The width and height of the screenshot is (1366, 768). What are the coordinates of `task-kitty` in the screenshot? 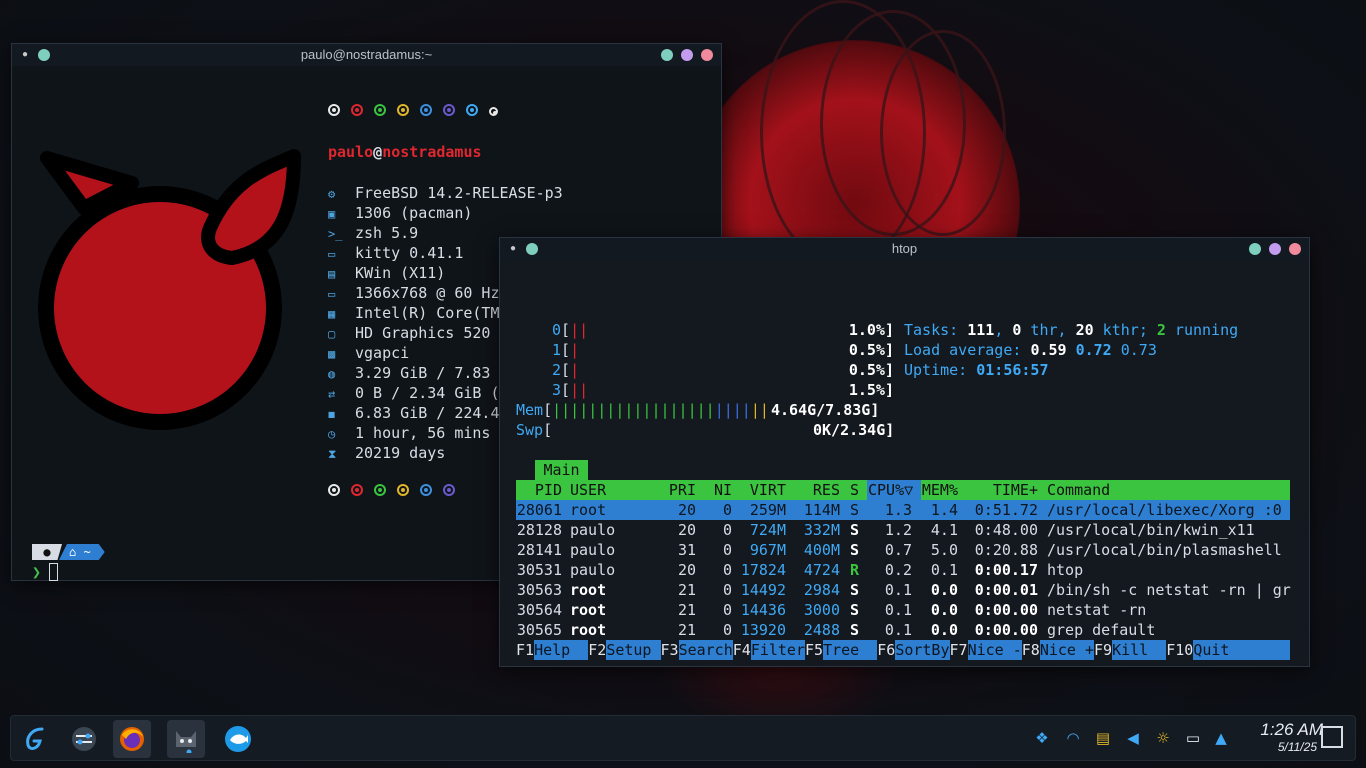 It's located at (186, 739).